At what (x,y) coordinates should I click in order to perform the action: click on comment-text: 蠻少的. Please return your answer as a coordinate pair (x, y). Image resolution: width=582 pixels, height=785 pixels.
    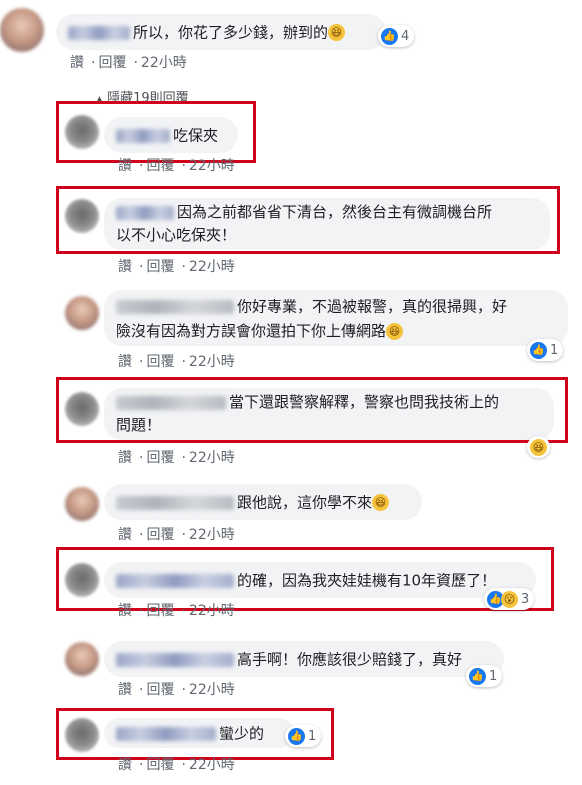
    Looking at the image, I should click on (242, 733).